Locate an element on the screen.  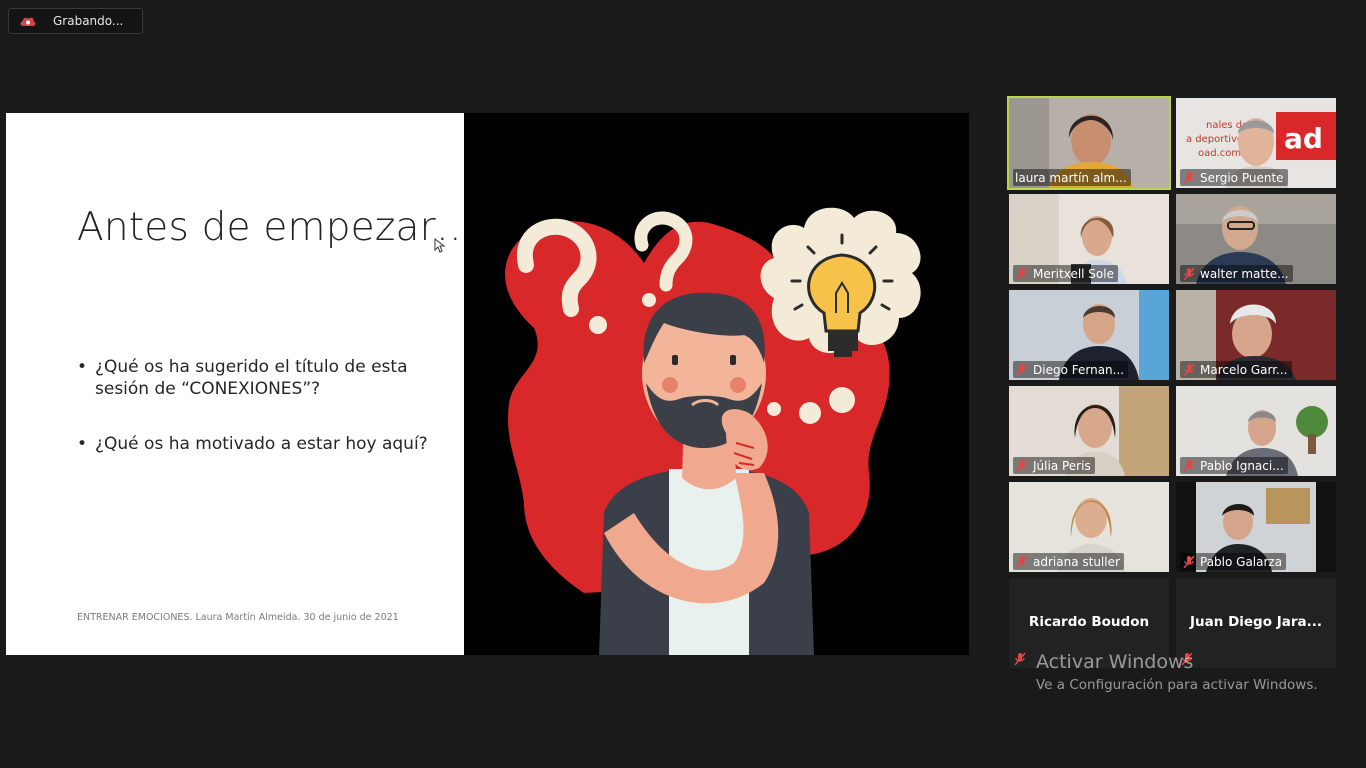
participant-tile: Meritxell Sole is located at coordinates (1089, 239).